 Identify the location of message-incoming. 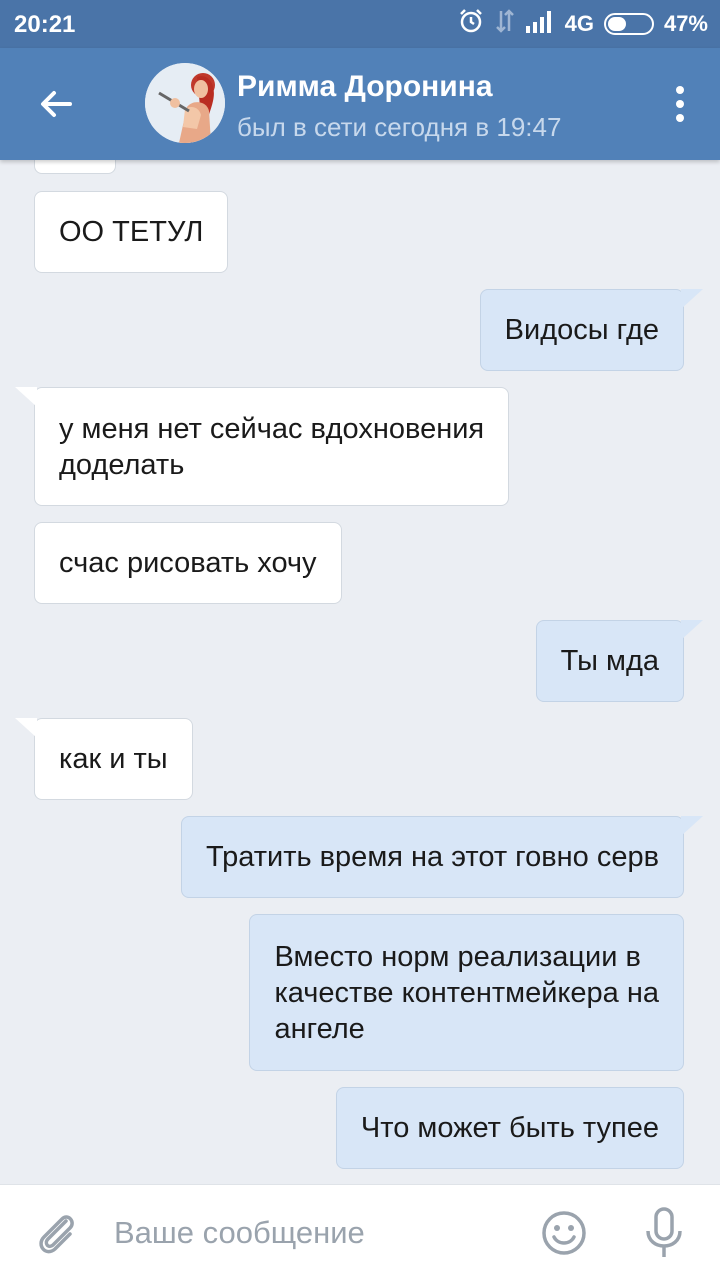
(75, 167).